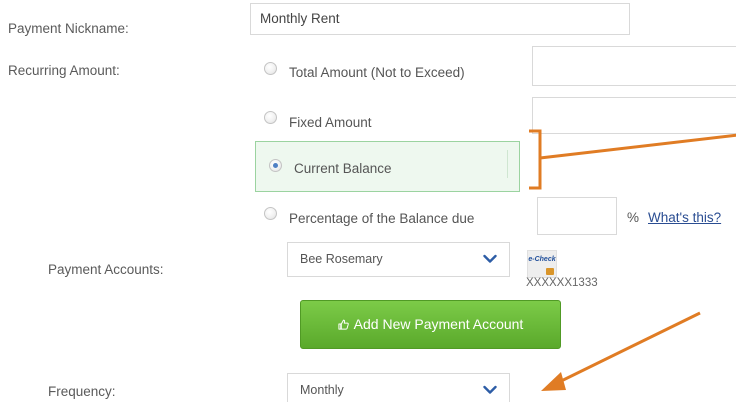 The image size is (736, 402). I want to click on annotation-bracket, so click(535, 159).